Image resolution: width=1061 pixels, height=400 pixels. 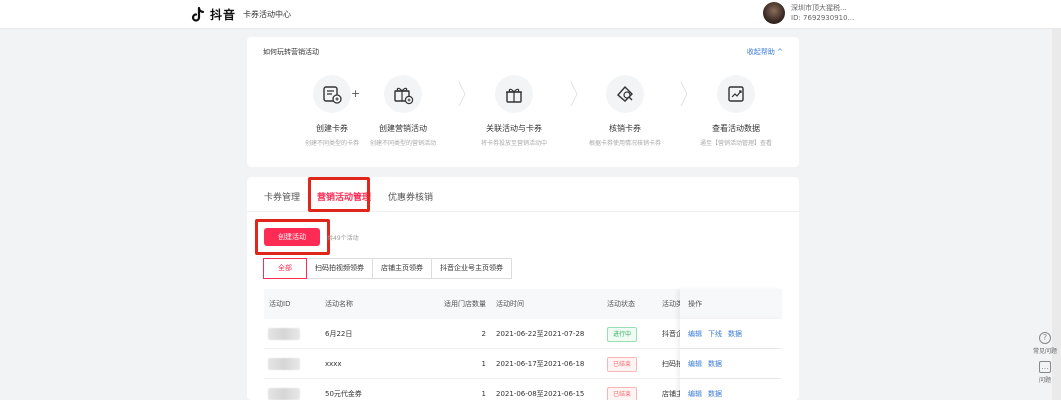 I want to click on feedback-tool: … 问题, so click(x=1045, y=372).